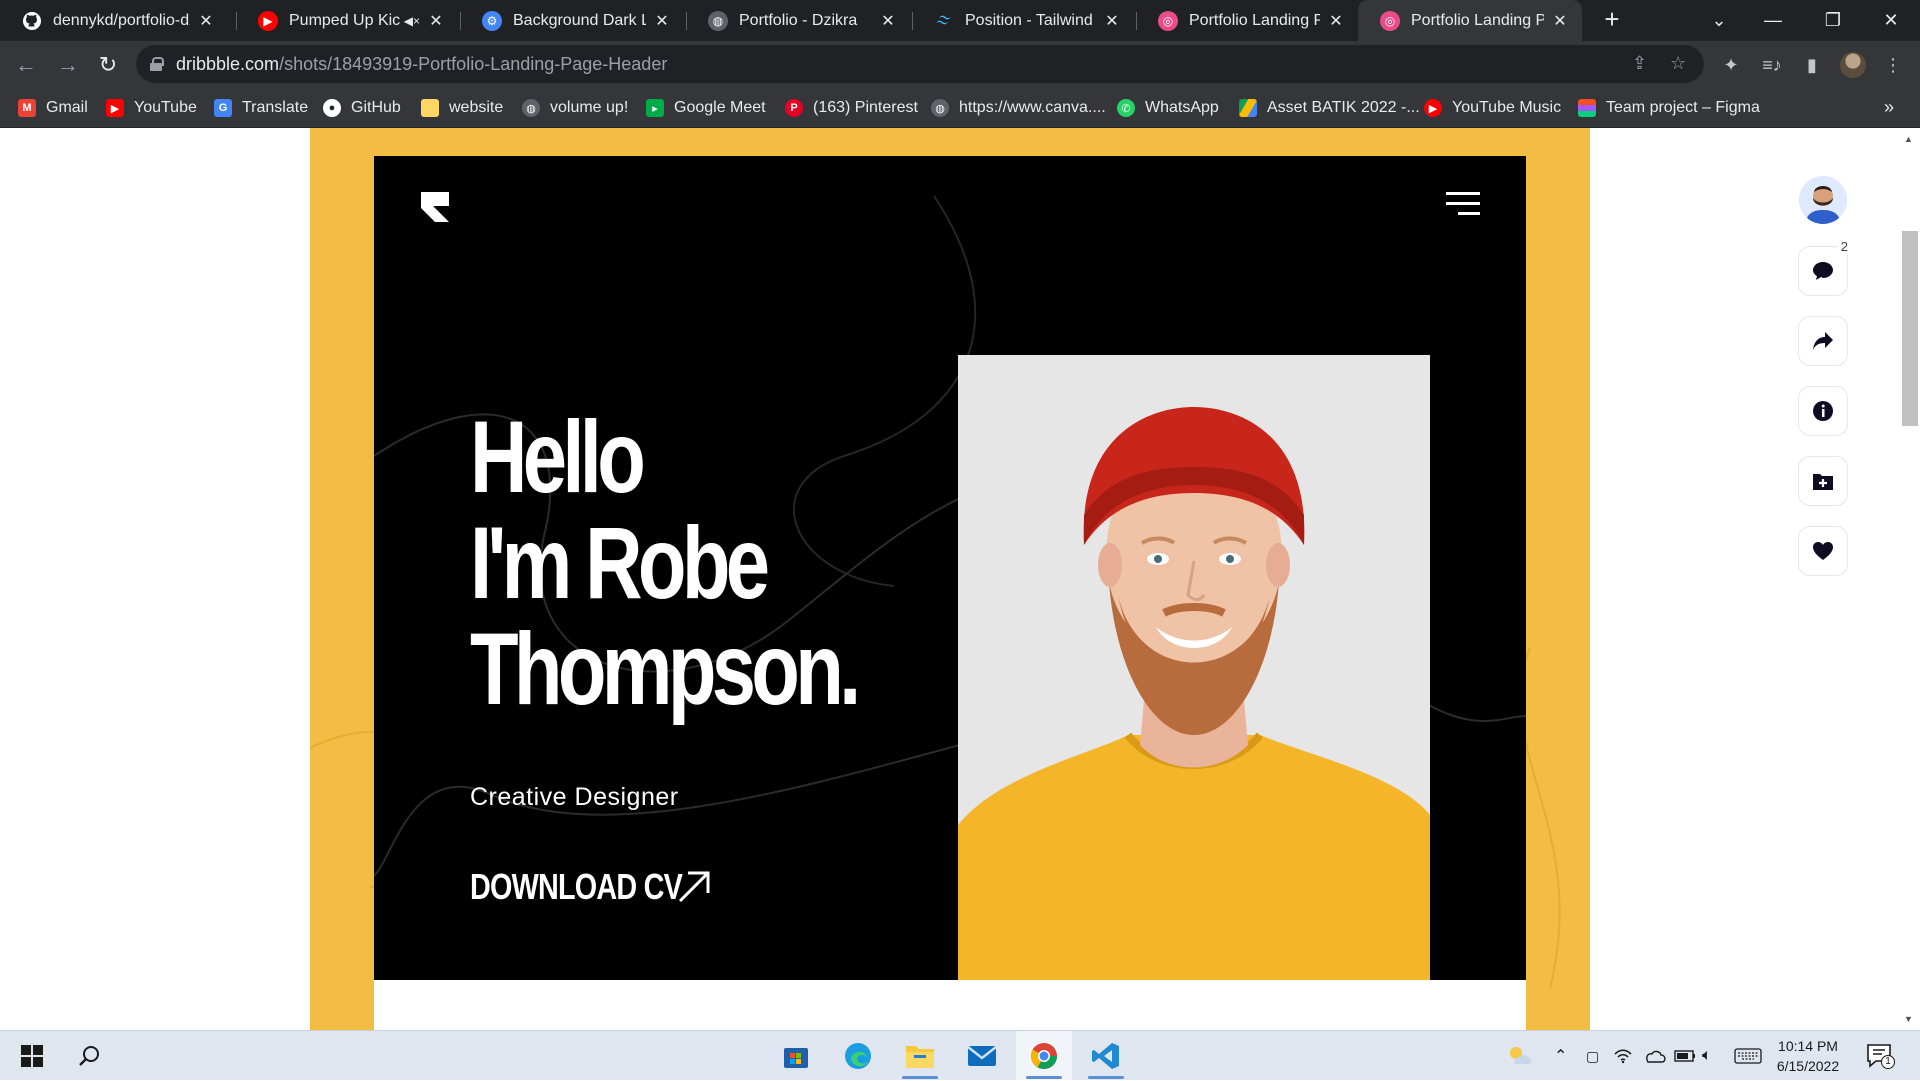 The image size is (1920, 1081). I want to click on portrait-illustration, so click(1194, 667).